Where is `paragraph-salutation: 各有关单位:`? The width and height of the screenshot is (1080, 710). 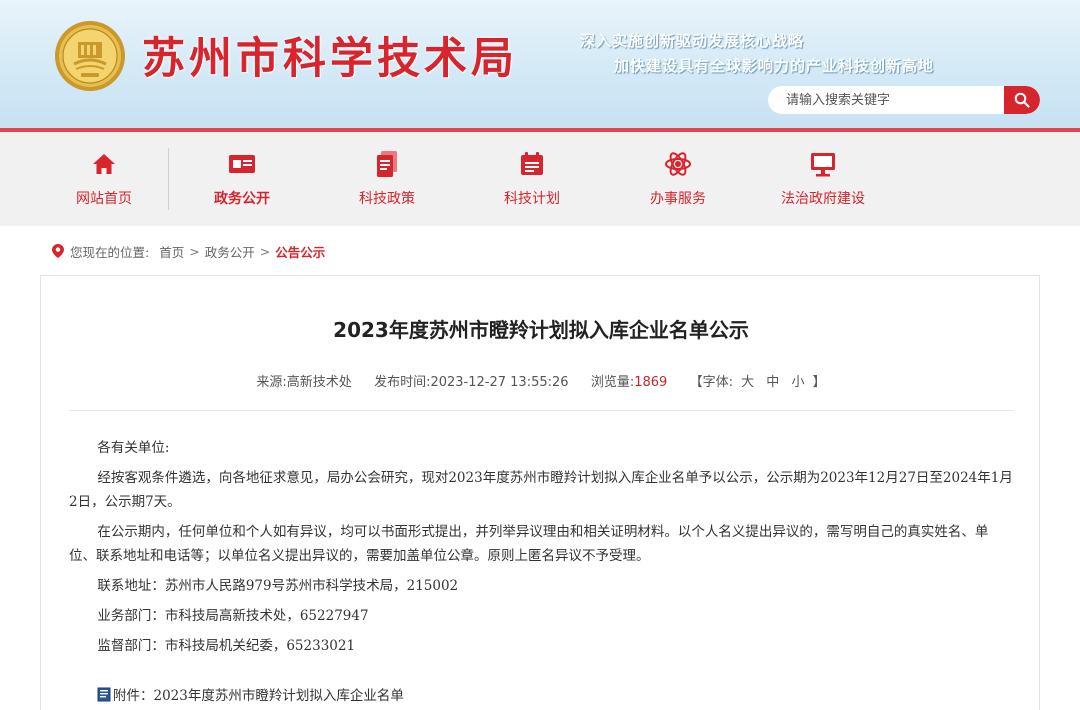 paragraph-salutation: 各有关单位: is located at coordinates (133, 448).